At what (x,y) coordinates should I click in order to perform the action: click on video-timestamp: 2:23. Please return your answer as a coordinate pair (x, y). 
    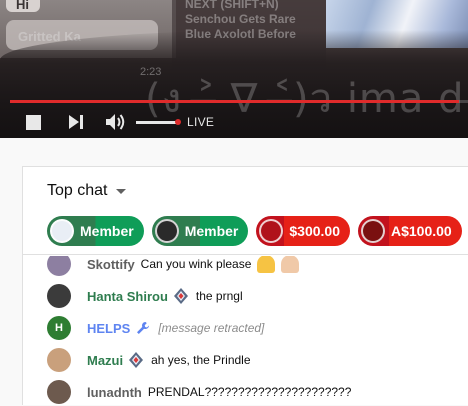
    Looking at the image, I should click on (151, 72).